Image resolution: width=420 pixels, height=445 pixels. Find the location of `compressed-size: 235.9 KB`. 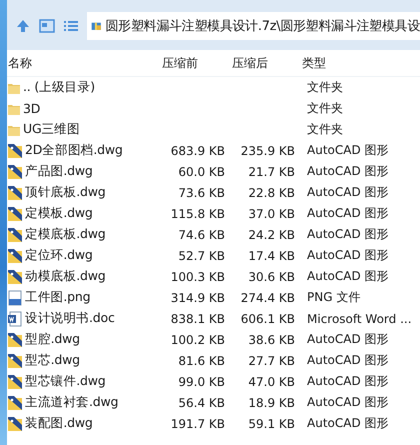

compressed-size: 235.9 KB is located at coordinates (268, 151).